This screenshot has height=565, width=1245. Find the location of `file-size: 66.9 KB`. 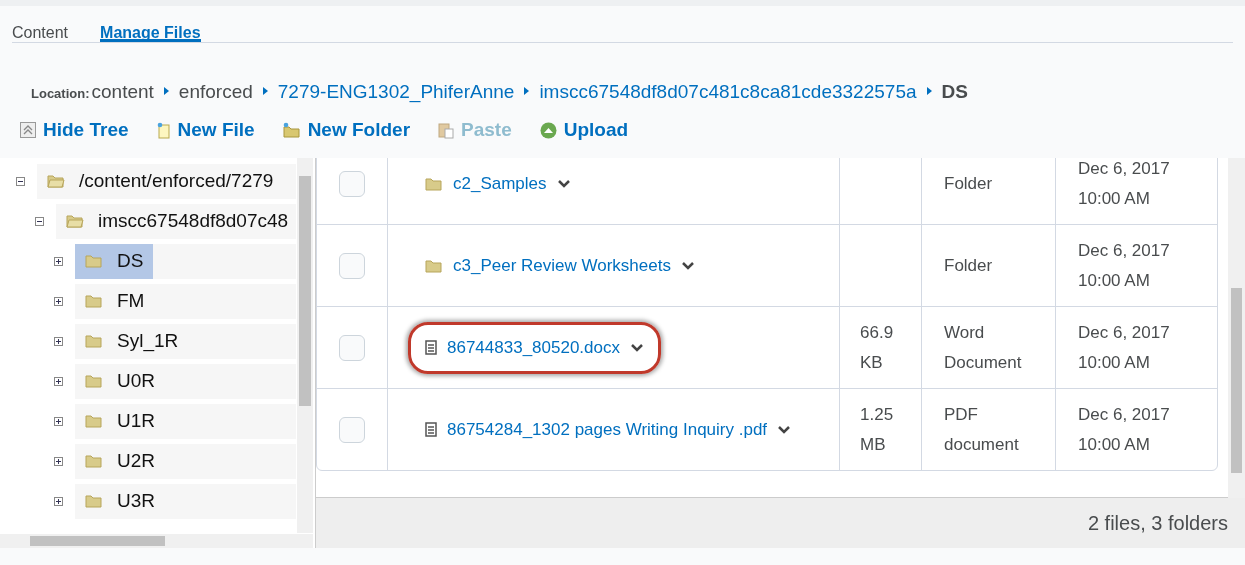

file-size: 66.9 KB is located at coordinates (877, 347).